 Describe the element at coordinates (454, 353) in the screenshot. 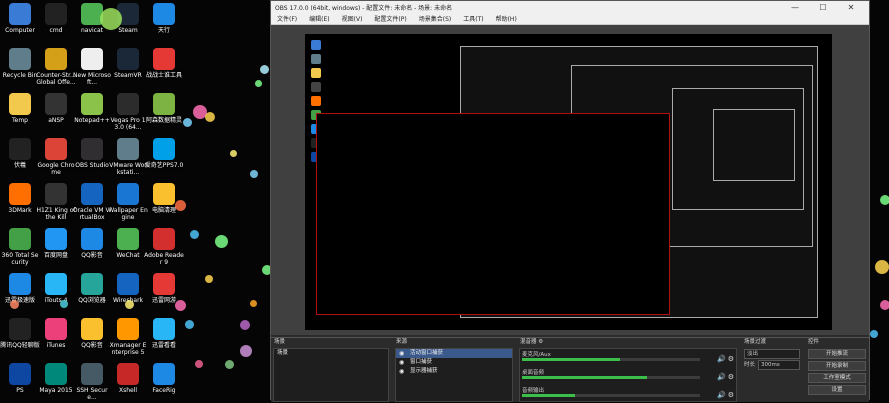

I see `source-item: ◉ 活动窗口捕获` at that location.